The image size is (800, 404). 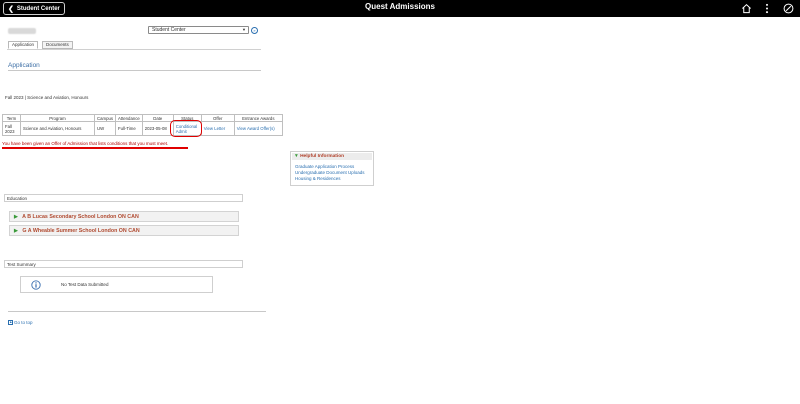 What do you see at coordinates (186, 128) in the screenshot?
I see `status-highlight-annotation` at bounding box center [186, 128].